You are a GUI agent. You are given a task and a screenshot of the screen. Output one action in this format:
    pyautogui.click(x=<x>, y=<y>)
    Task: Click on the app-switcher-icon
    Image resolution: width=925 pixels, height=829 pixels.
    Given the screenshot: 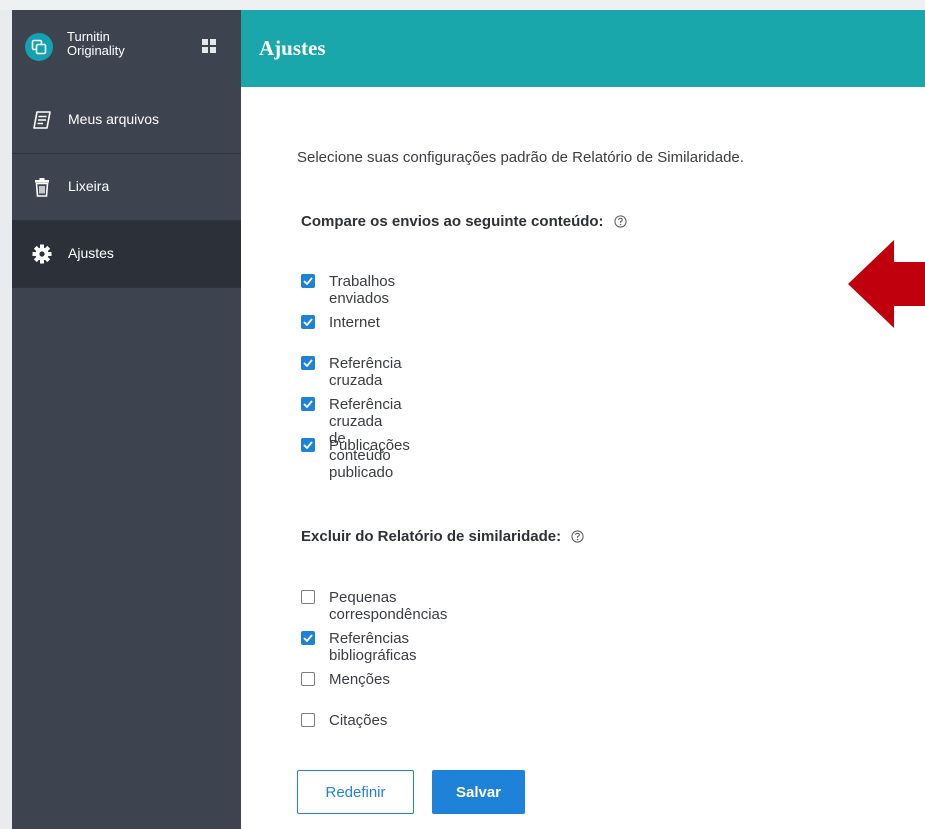 What is the action you would take?
    pyautogui.click(x=209, y=46)
    